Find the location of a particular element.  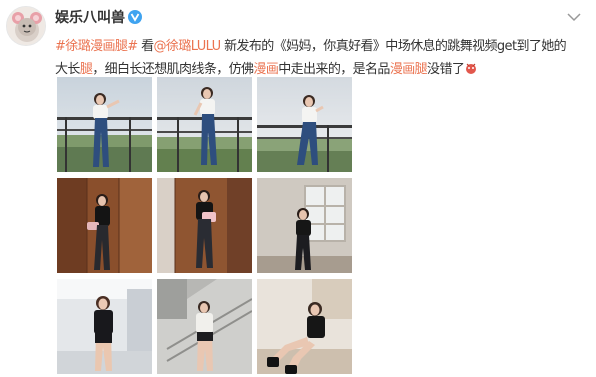

verified-icon is located at coordinates (135, 17).